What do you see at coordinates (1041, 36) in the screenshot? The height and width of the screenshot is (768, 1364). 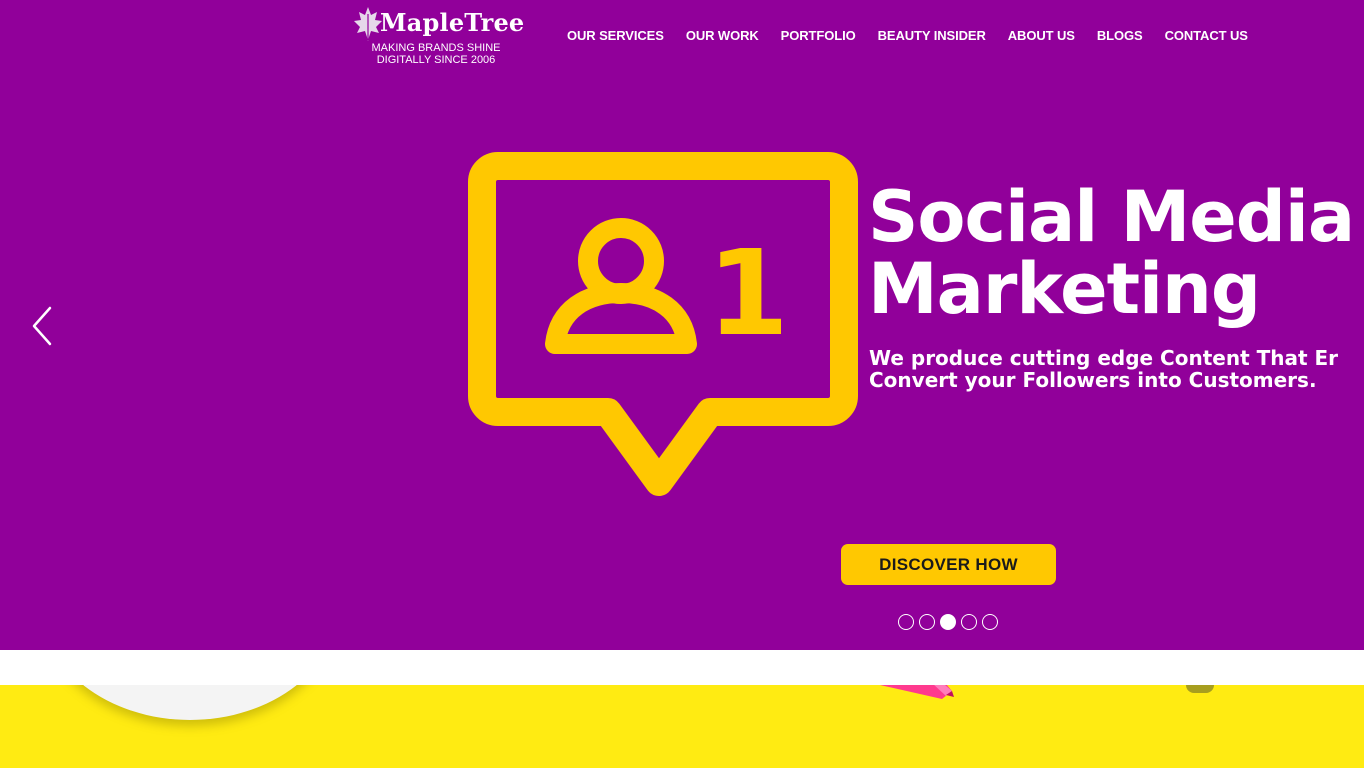 I see `nav-item-about-us: ABOUT US` at bounding box center [1041, 36].